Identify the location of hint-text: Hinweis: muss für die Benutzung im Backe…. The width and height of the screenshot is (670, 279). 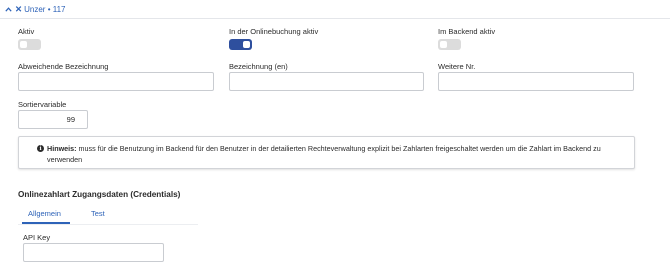
(332, 154).